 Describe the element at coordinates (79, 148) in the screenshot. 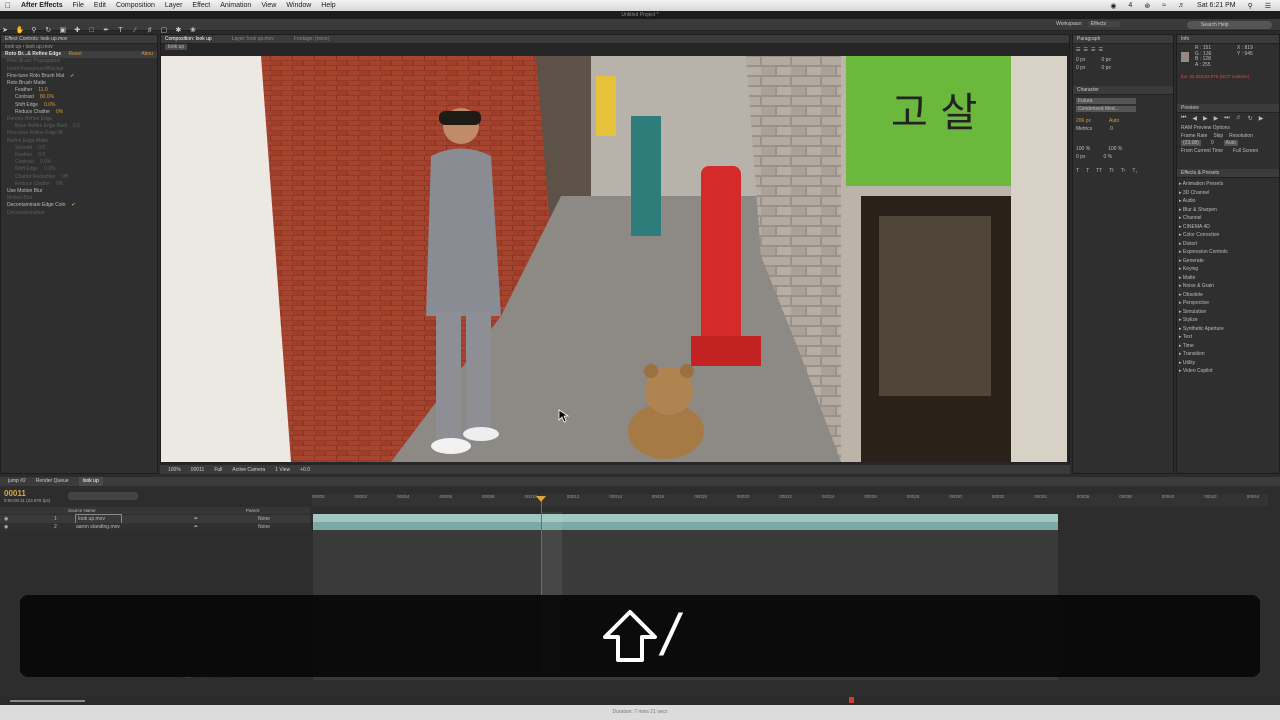

I see `effect-property-row: Smooth 0.0` at that location.